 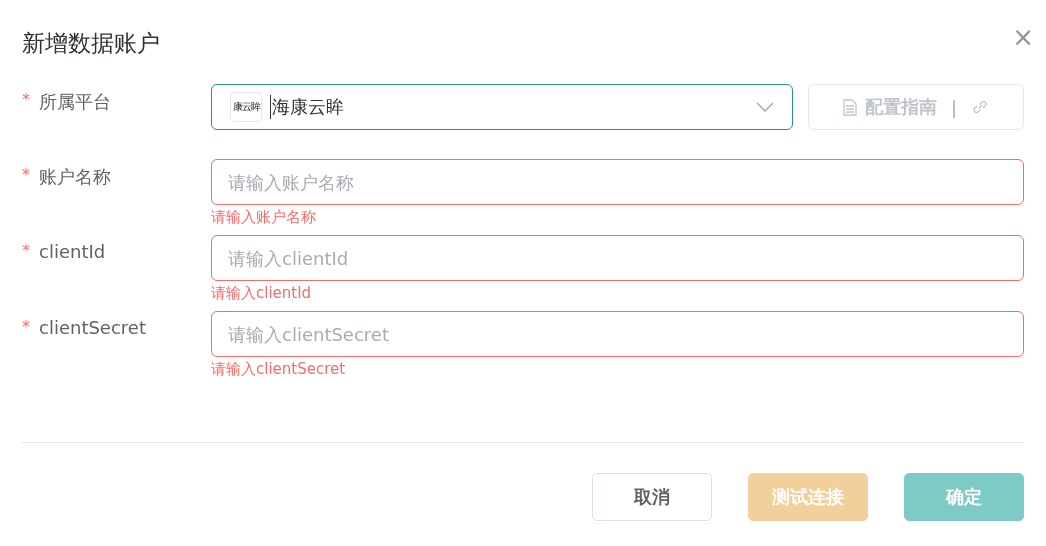 What do you see at coordinates (765, 107) in the screenshot?
I see `chevron-down-icon` at bounding box center [765, 107].